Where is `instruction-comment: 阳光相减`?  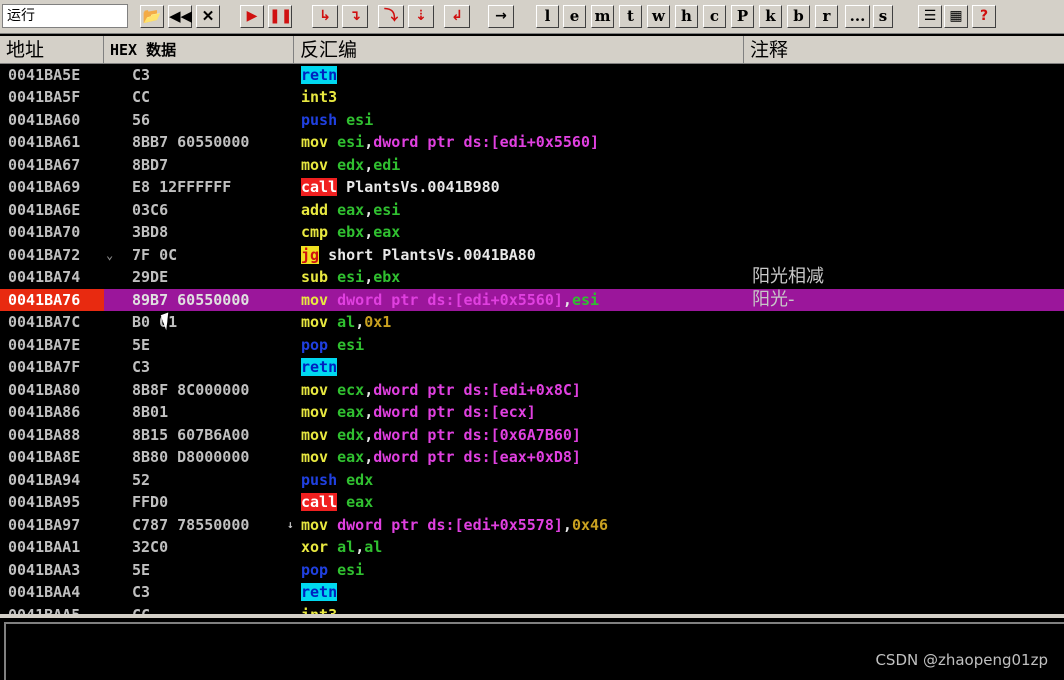
instruction-comment: 阳光相减 is located at coordinates (788, 276).